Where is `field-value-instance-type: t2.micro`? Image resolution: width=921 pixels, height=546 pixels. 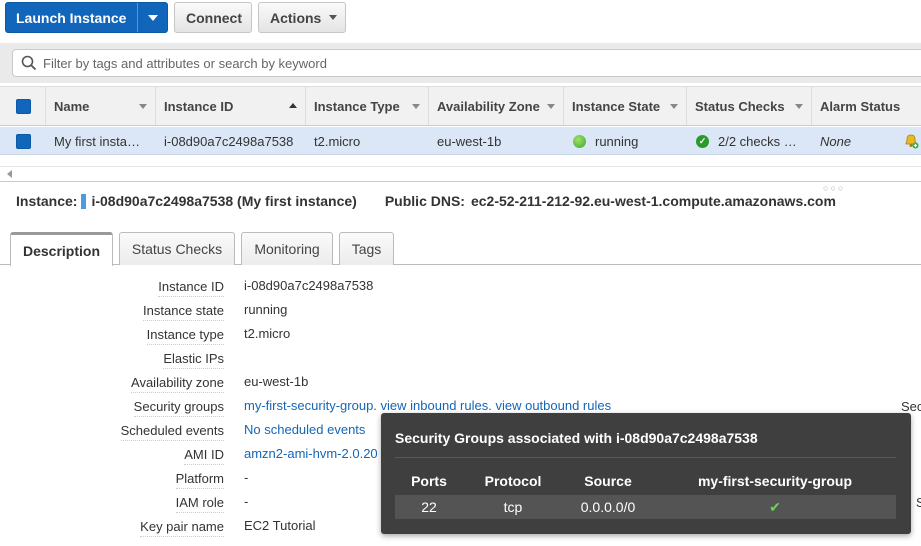
field-value-instance-type: t2.micro is located at coordinates (267, 333).